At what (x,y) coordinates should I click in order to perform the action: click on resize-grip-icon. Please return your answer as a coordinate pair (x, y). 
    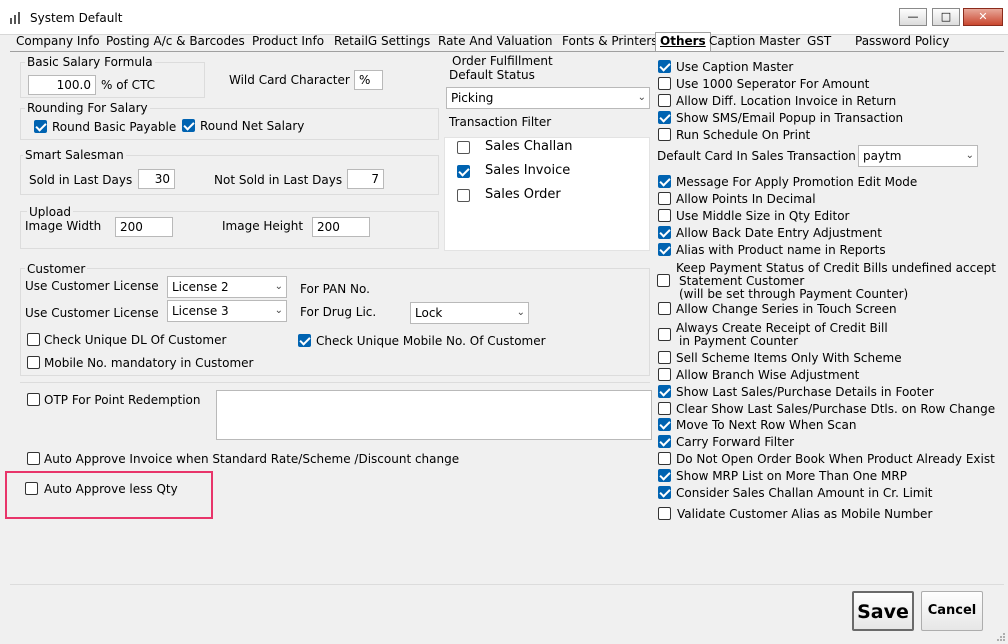
    Looking at the image, I should click on (1001, 637).